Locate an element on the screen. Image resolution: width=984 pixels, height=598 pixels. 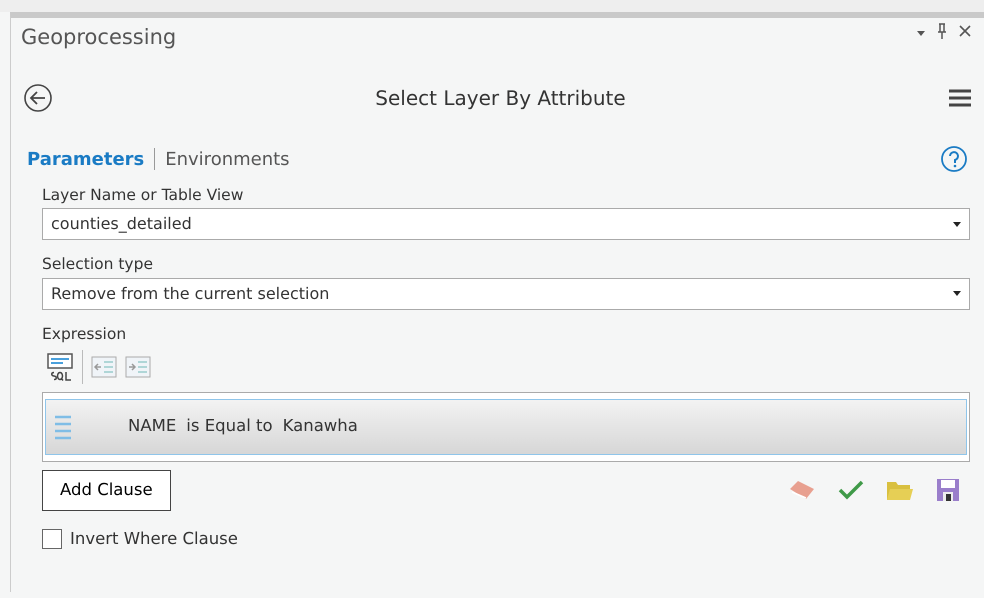
drag-handle-icon is located at coordinates (63, 427).